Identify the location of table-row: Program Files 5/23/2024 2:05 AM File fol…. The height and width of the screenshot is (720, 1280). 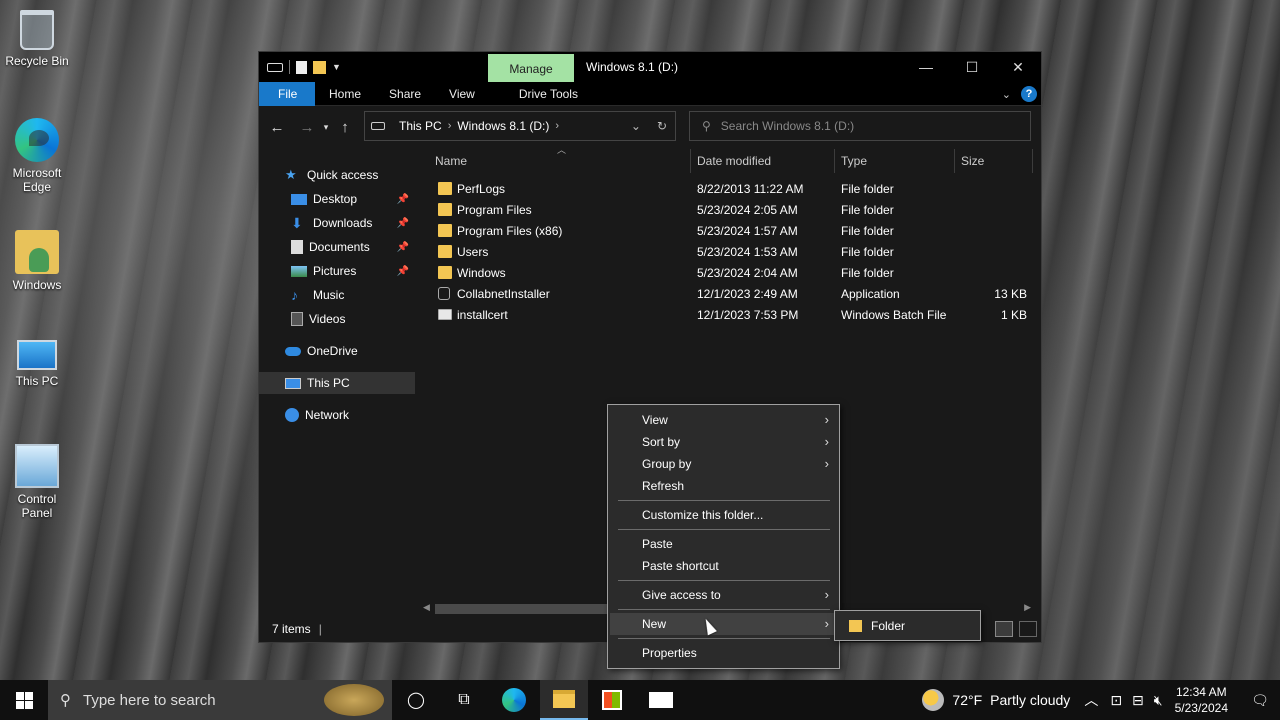
(734, 210).